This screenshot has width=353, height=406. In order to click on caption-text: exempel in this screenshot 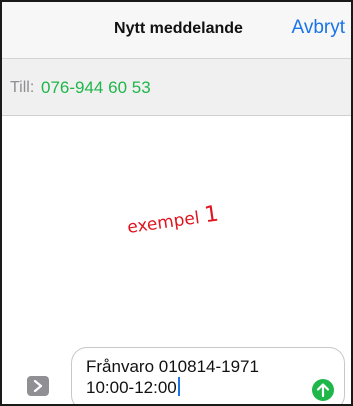, I will do `click(163, 223)`.